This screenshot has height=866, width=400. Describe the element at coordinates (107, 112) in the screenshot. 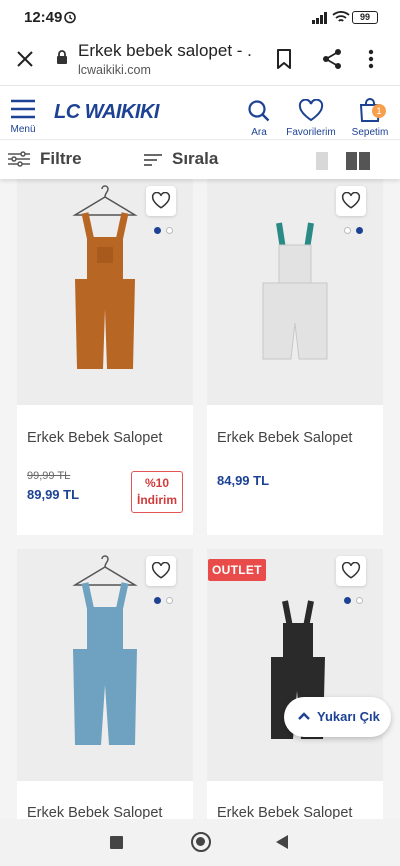

I see `logo: LC WAIKIKI` at that location.